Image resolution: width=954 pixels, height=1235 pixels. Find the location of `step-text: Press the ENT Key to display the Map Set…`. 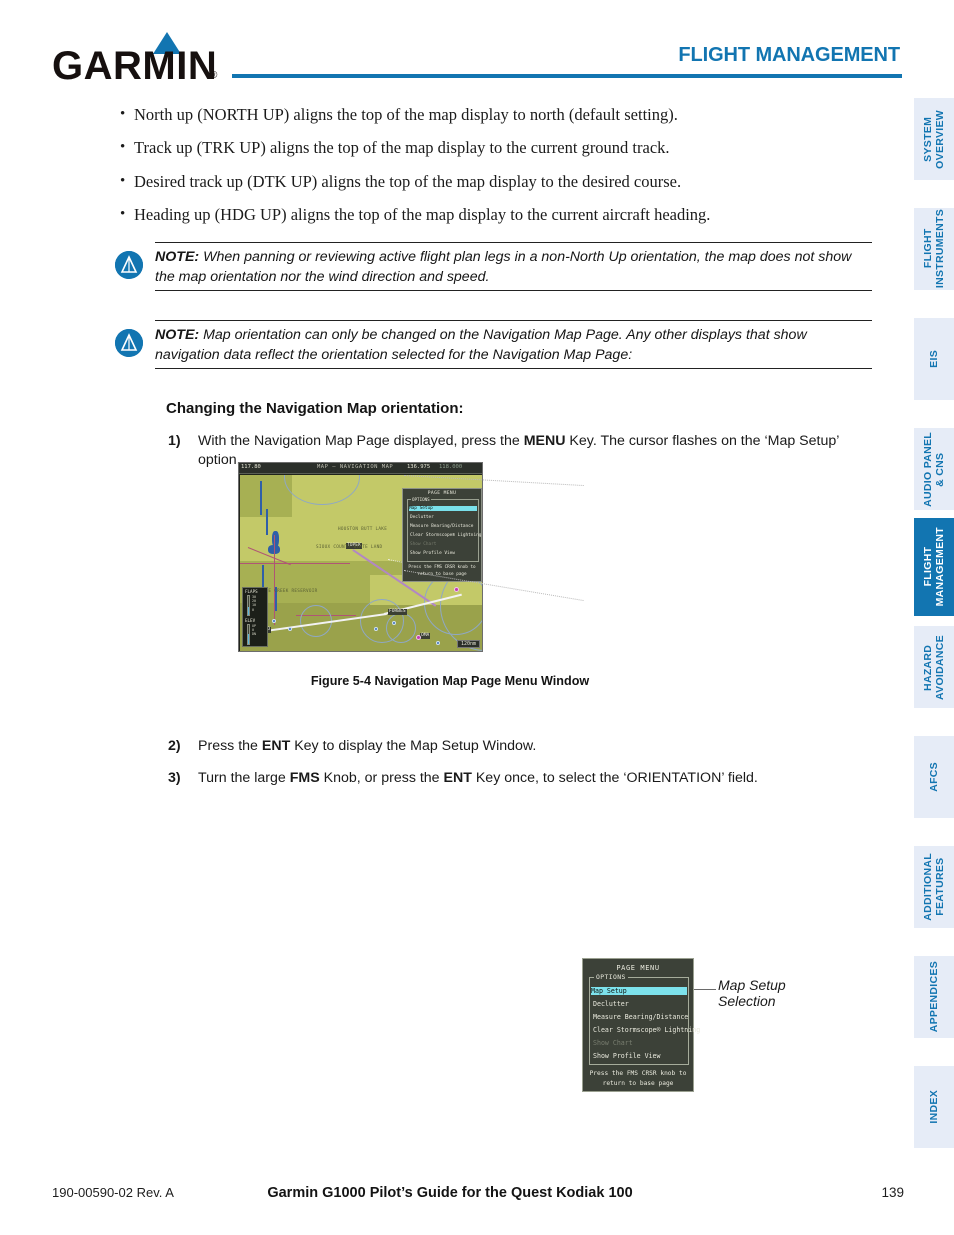

step-text: Press the ENT Key to display the Map Set… is located at coordinates (539, 746).